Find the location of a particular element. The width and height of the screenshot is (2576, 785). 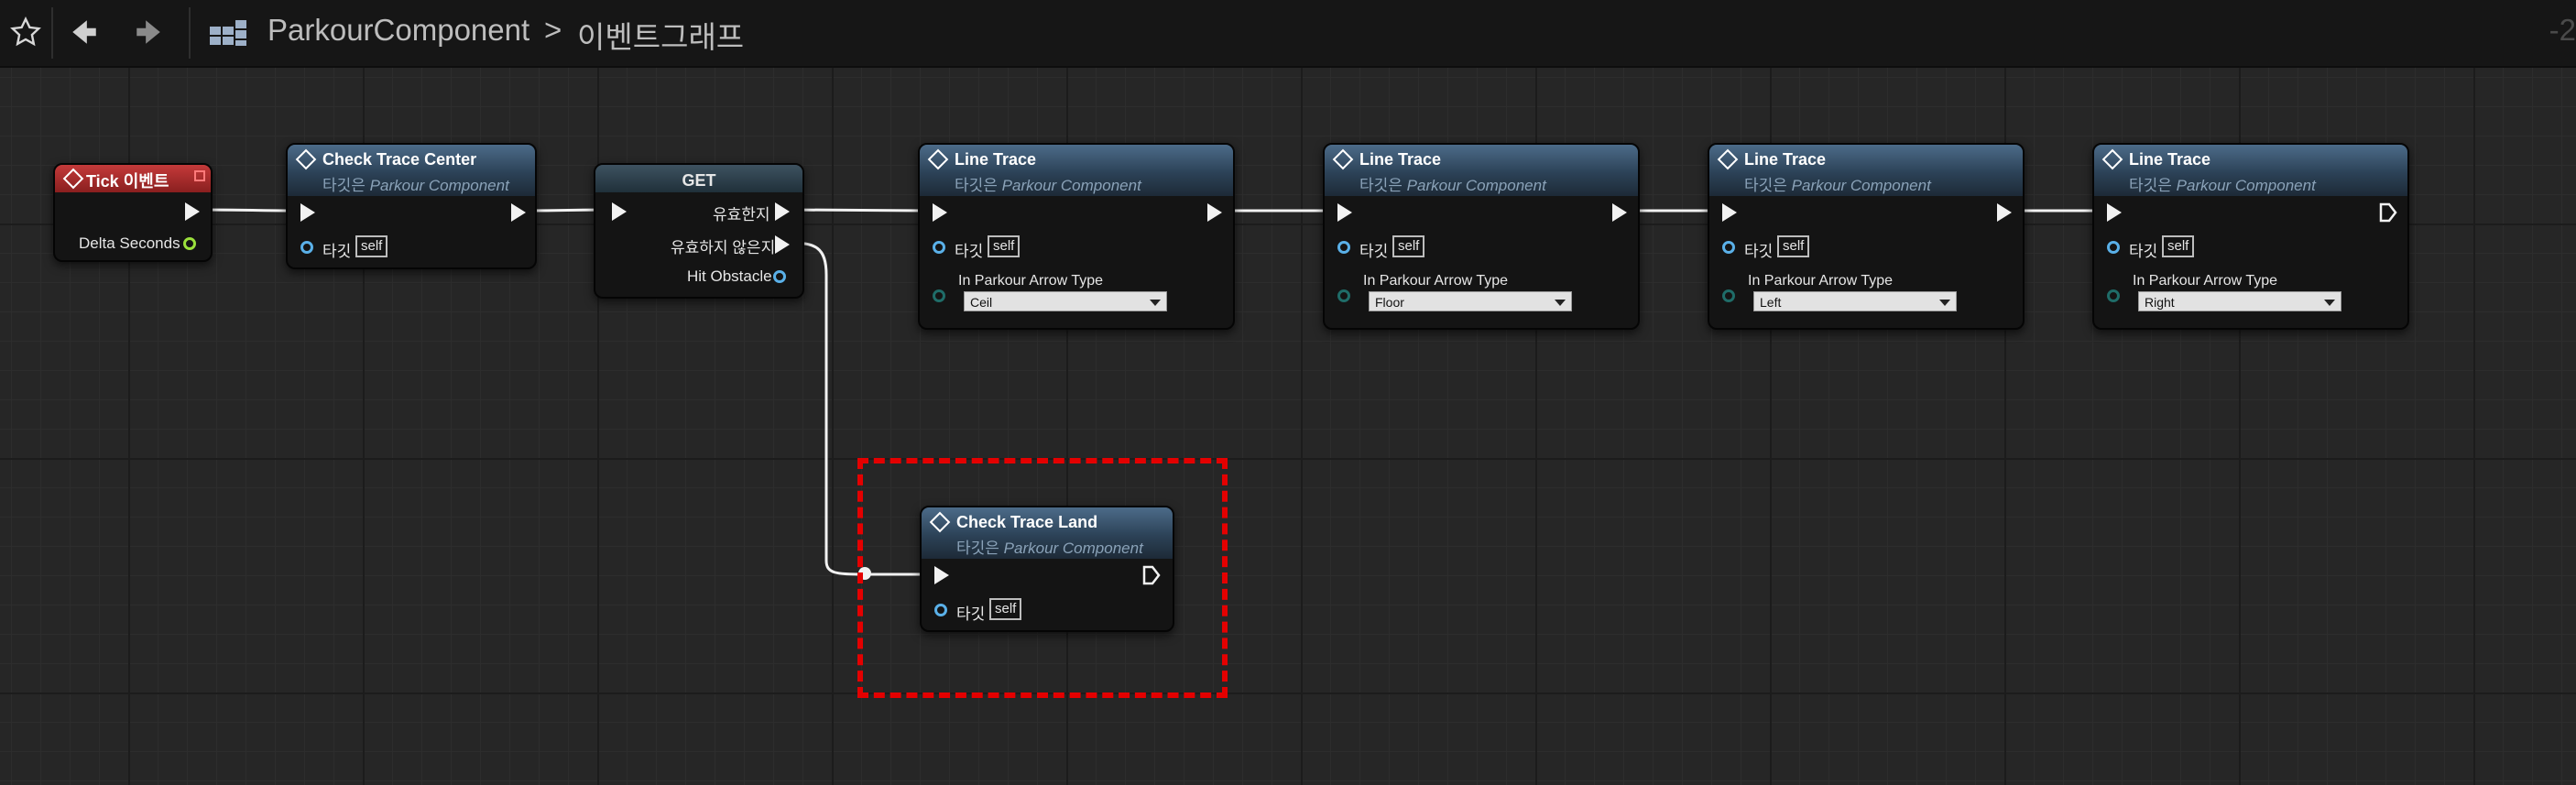

valid-exec-pin is located at coordinates (783, 212).